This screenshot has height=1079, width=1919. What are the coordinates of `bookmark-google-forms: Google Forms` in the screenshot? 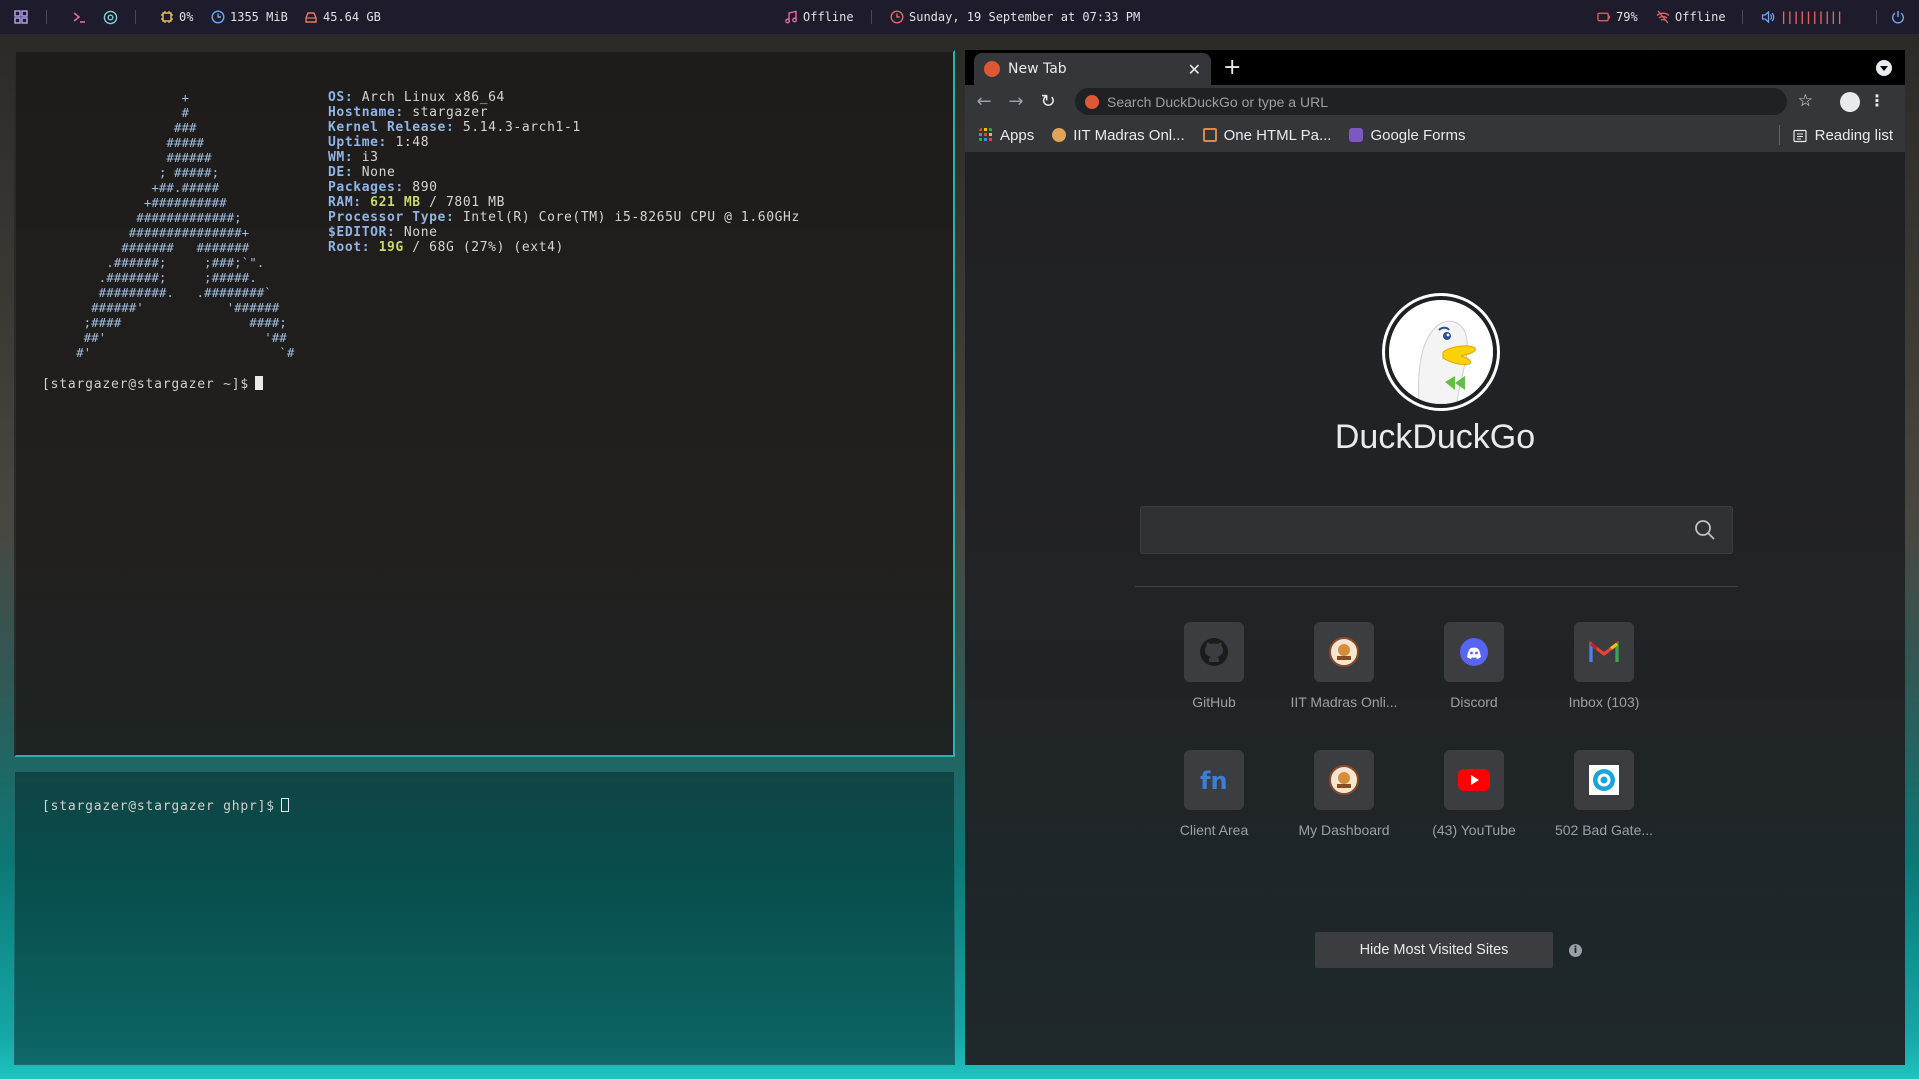 It's located at (1407, 135).